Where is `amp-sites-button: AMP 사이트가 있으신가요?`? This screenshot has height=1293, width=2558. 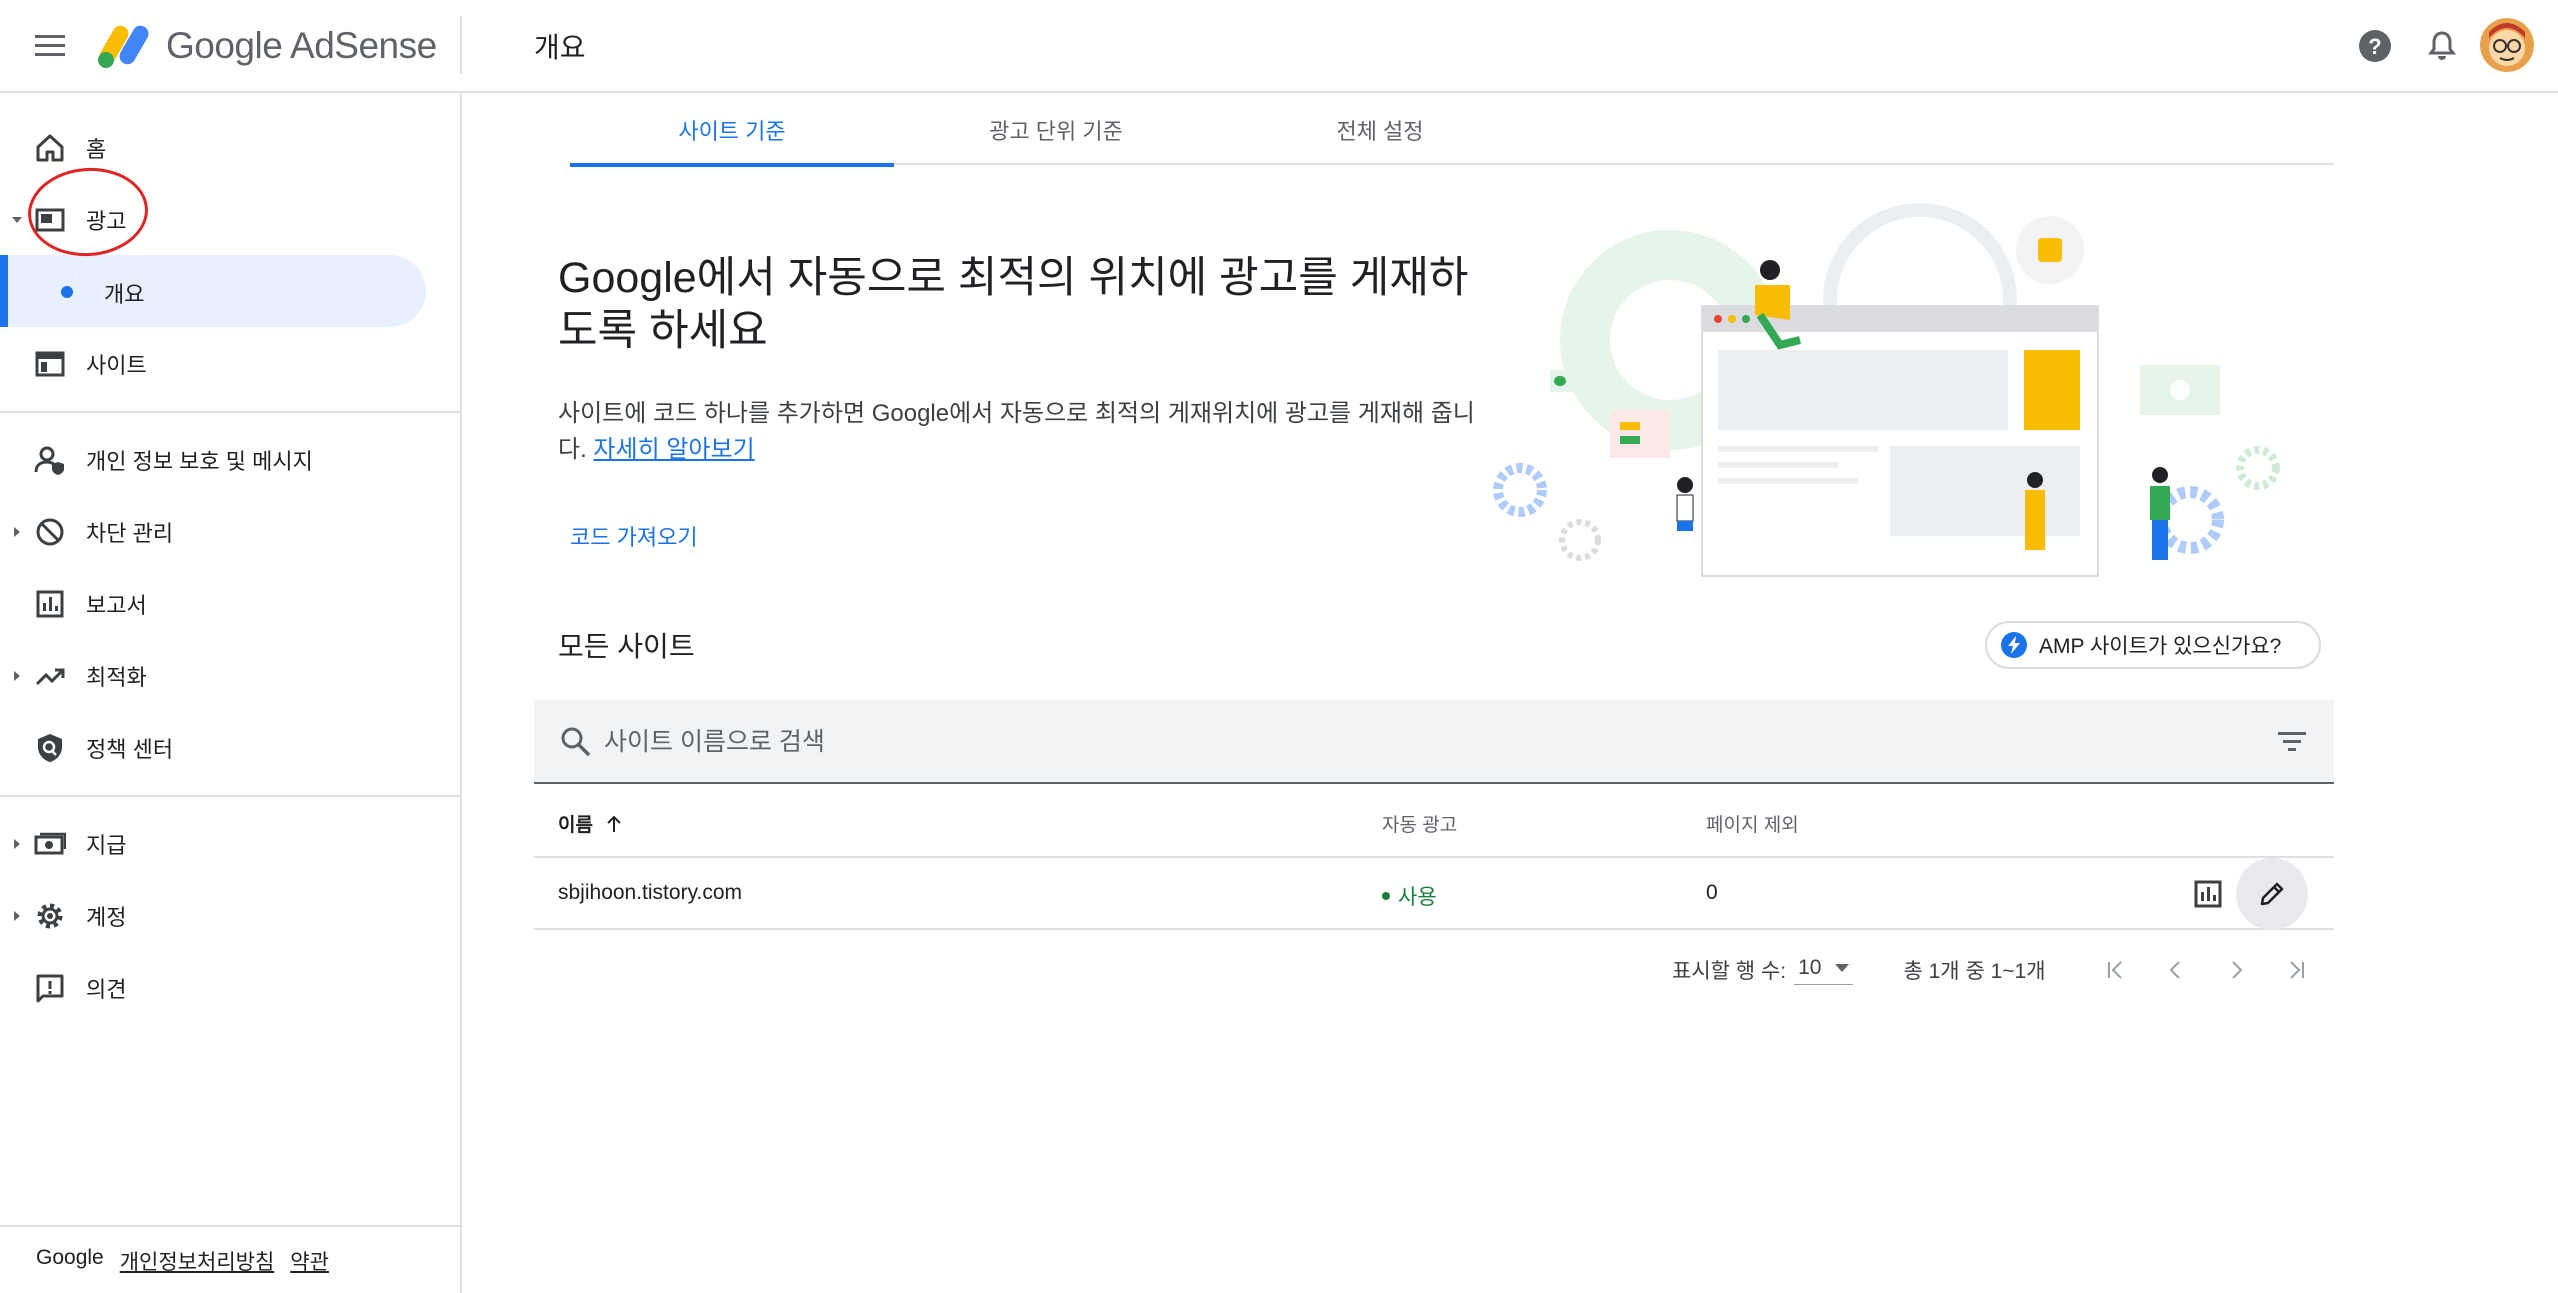 amp-sites-button: AMP 사이트가 있으신가요? is located at coordinates (2153, 645).